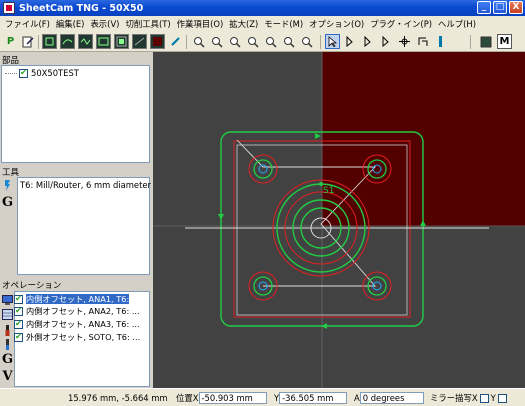 This screenshot has width=525, height=406. Describe the element at coordinates (18, 324) in the screenshot. I see `operation-checkbox-3: ✔` at that location.